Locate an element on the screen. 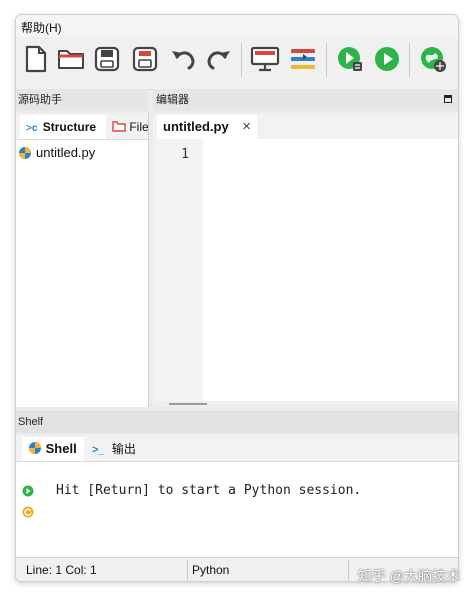 The image size is (474, 594). left-panel-tabs: >c Structure File is located at coordinates (82, 126).